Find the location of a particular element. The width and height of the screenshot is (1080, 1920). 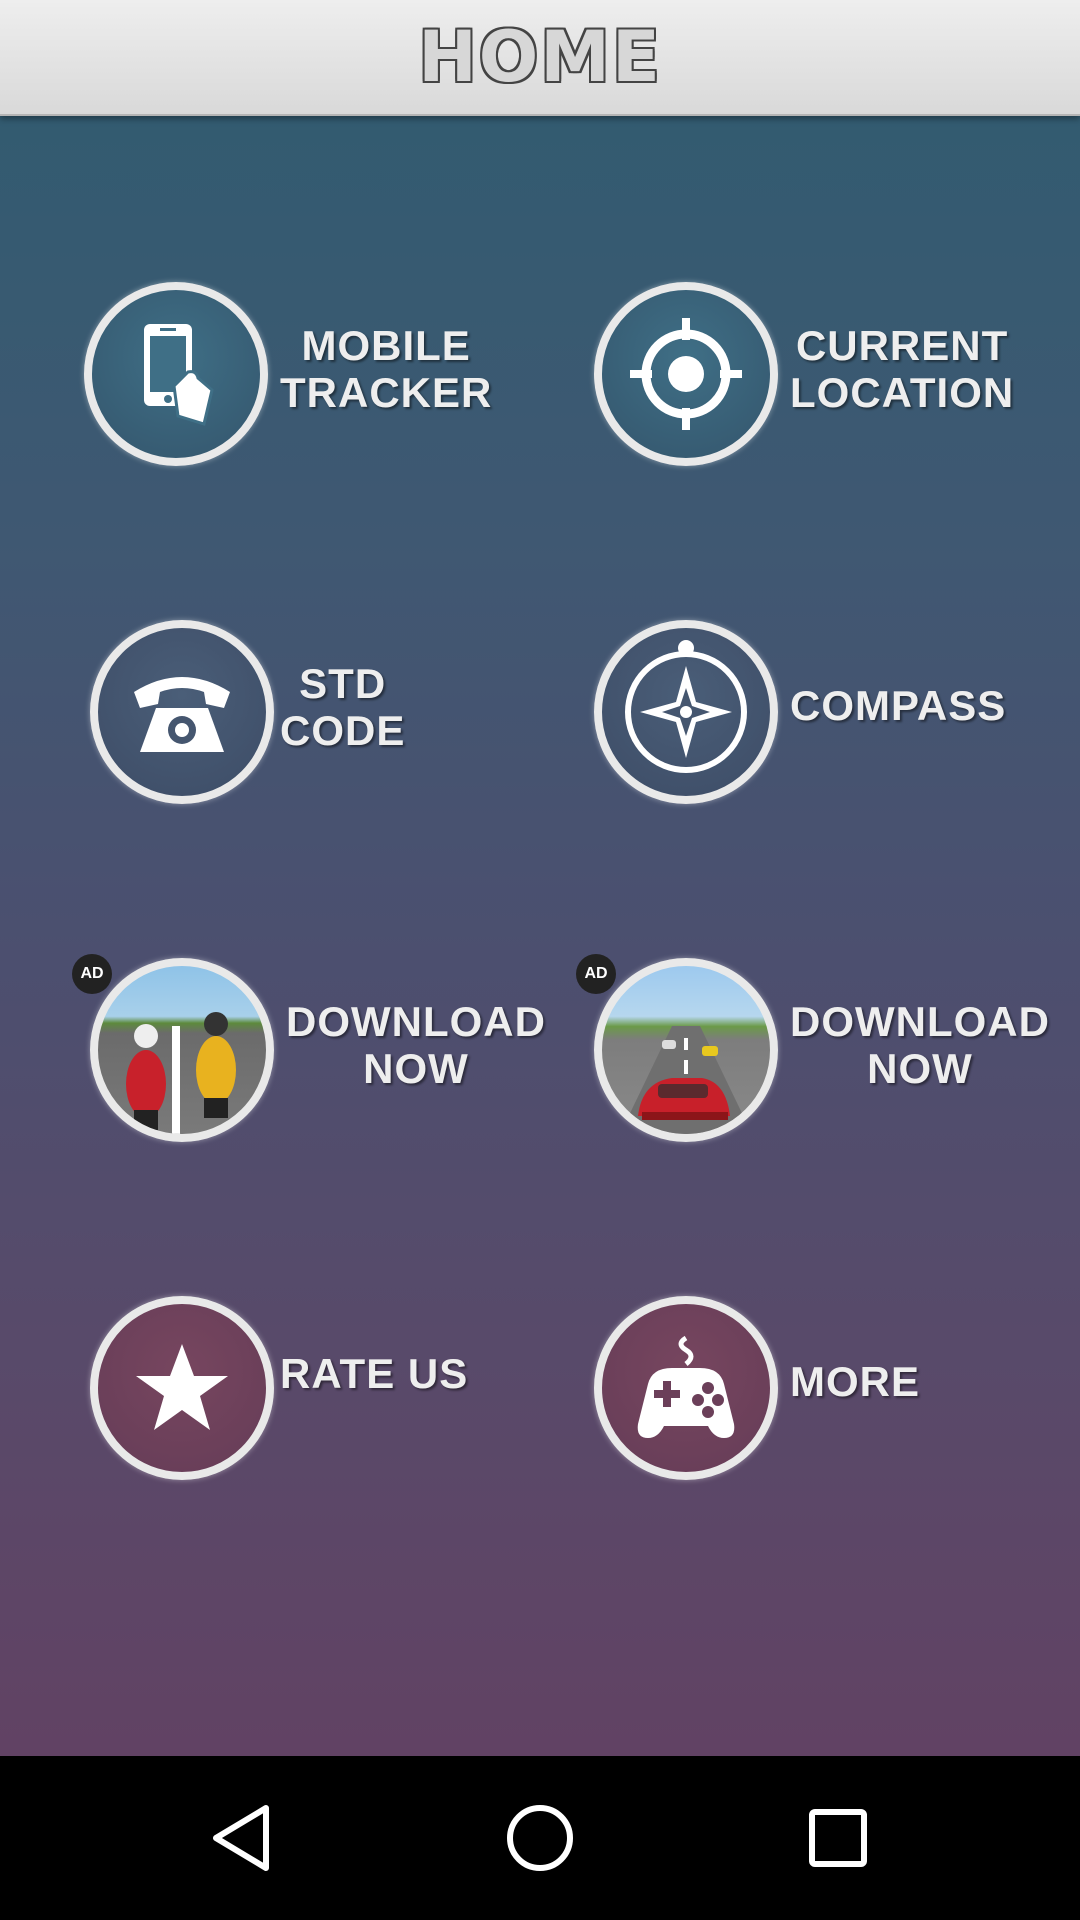

rate-us-button: RATE US is located at coordinates (310, 1391).